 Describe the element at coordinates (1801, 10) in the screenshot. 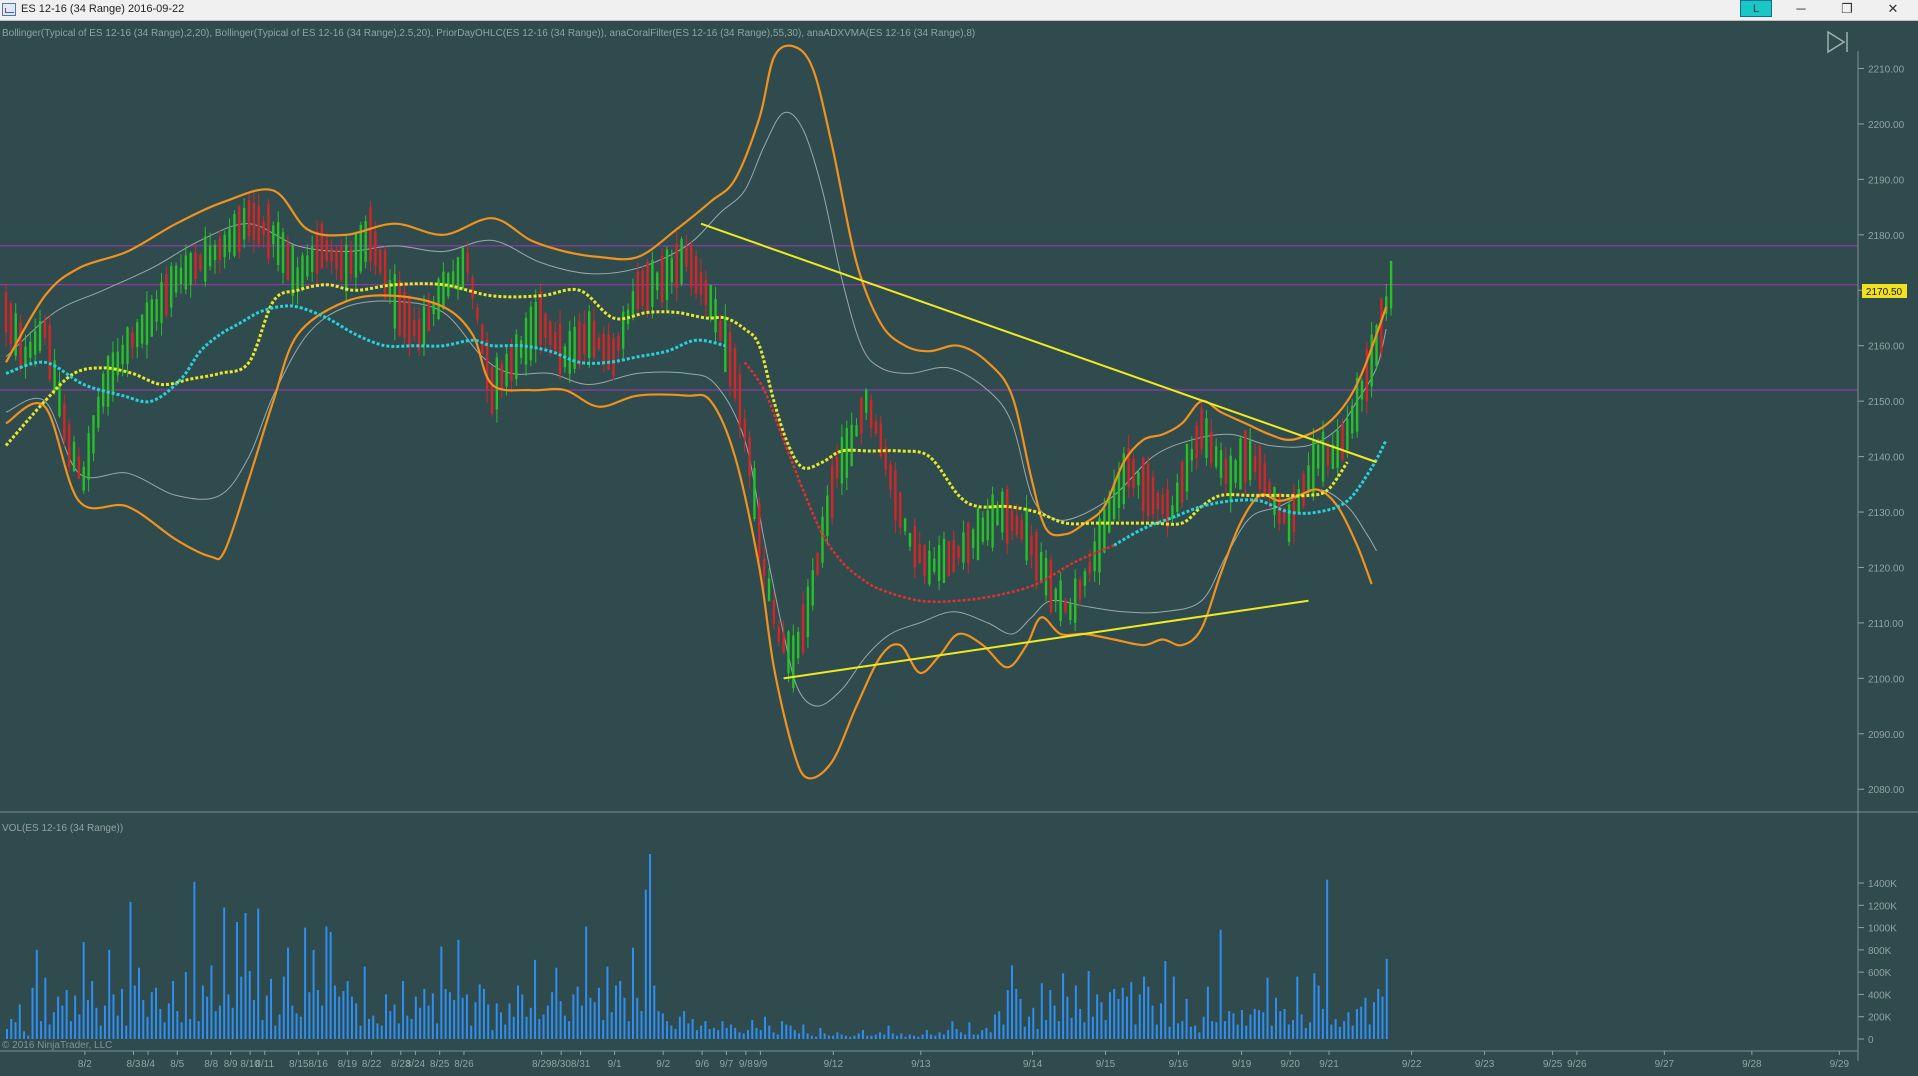

I see `minimize-button: ─` at that location.